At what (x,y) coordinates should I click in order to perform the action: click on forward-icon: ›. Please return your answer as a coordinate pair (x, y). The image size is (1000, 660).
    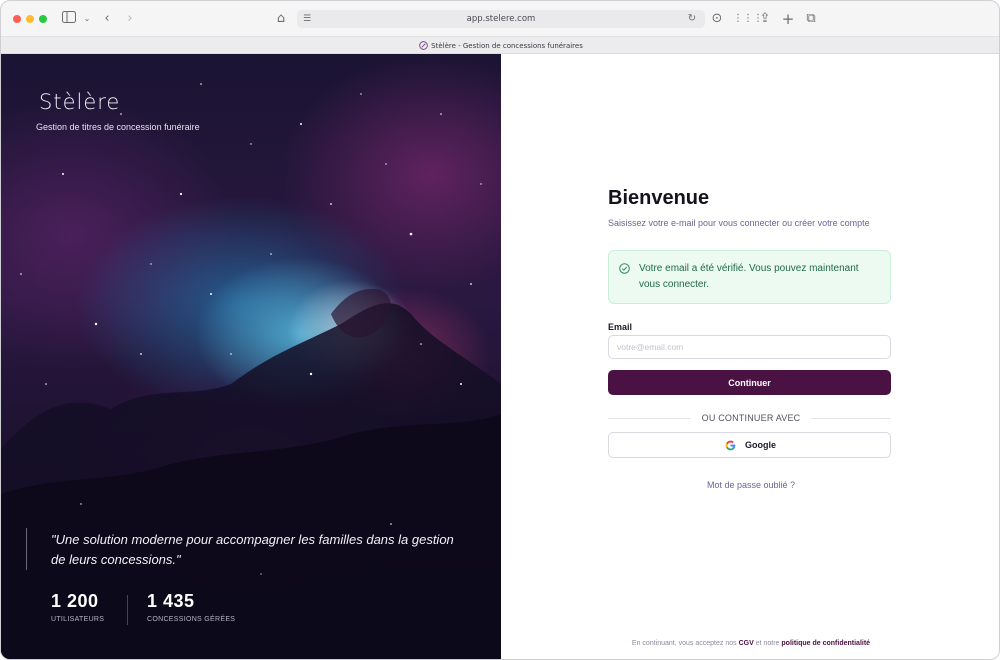
    Looking at the image, I should click on (130, 19).